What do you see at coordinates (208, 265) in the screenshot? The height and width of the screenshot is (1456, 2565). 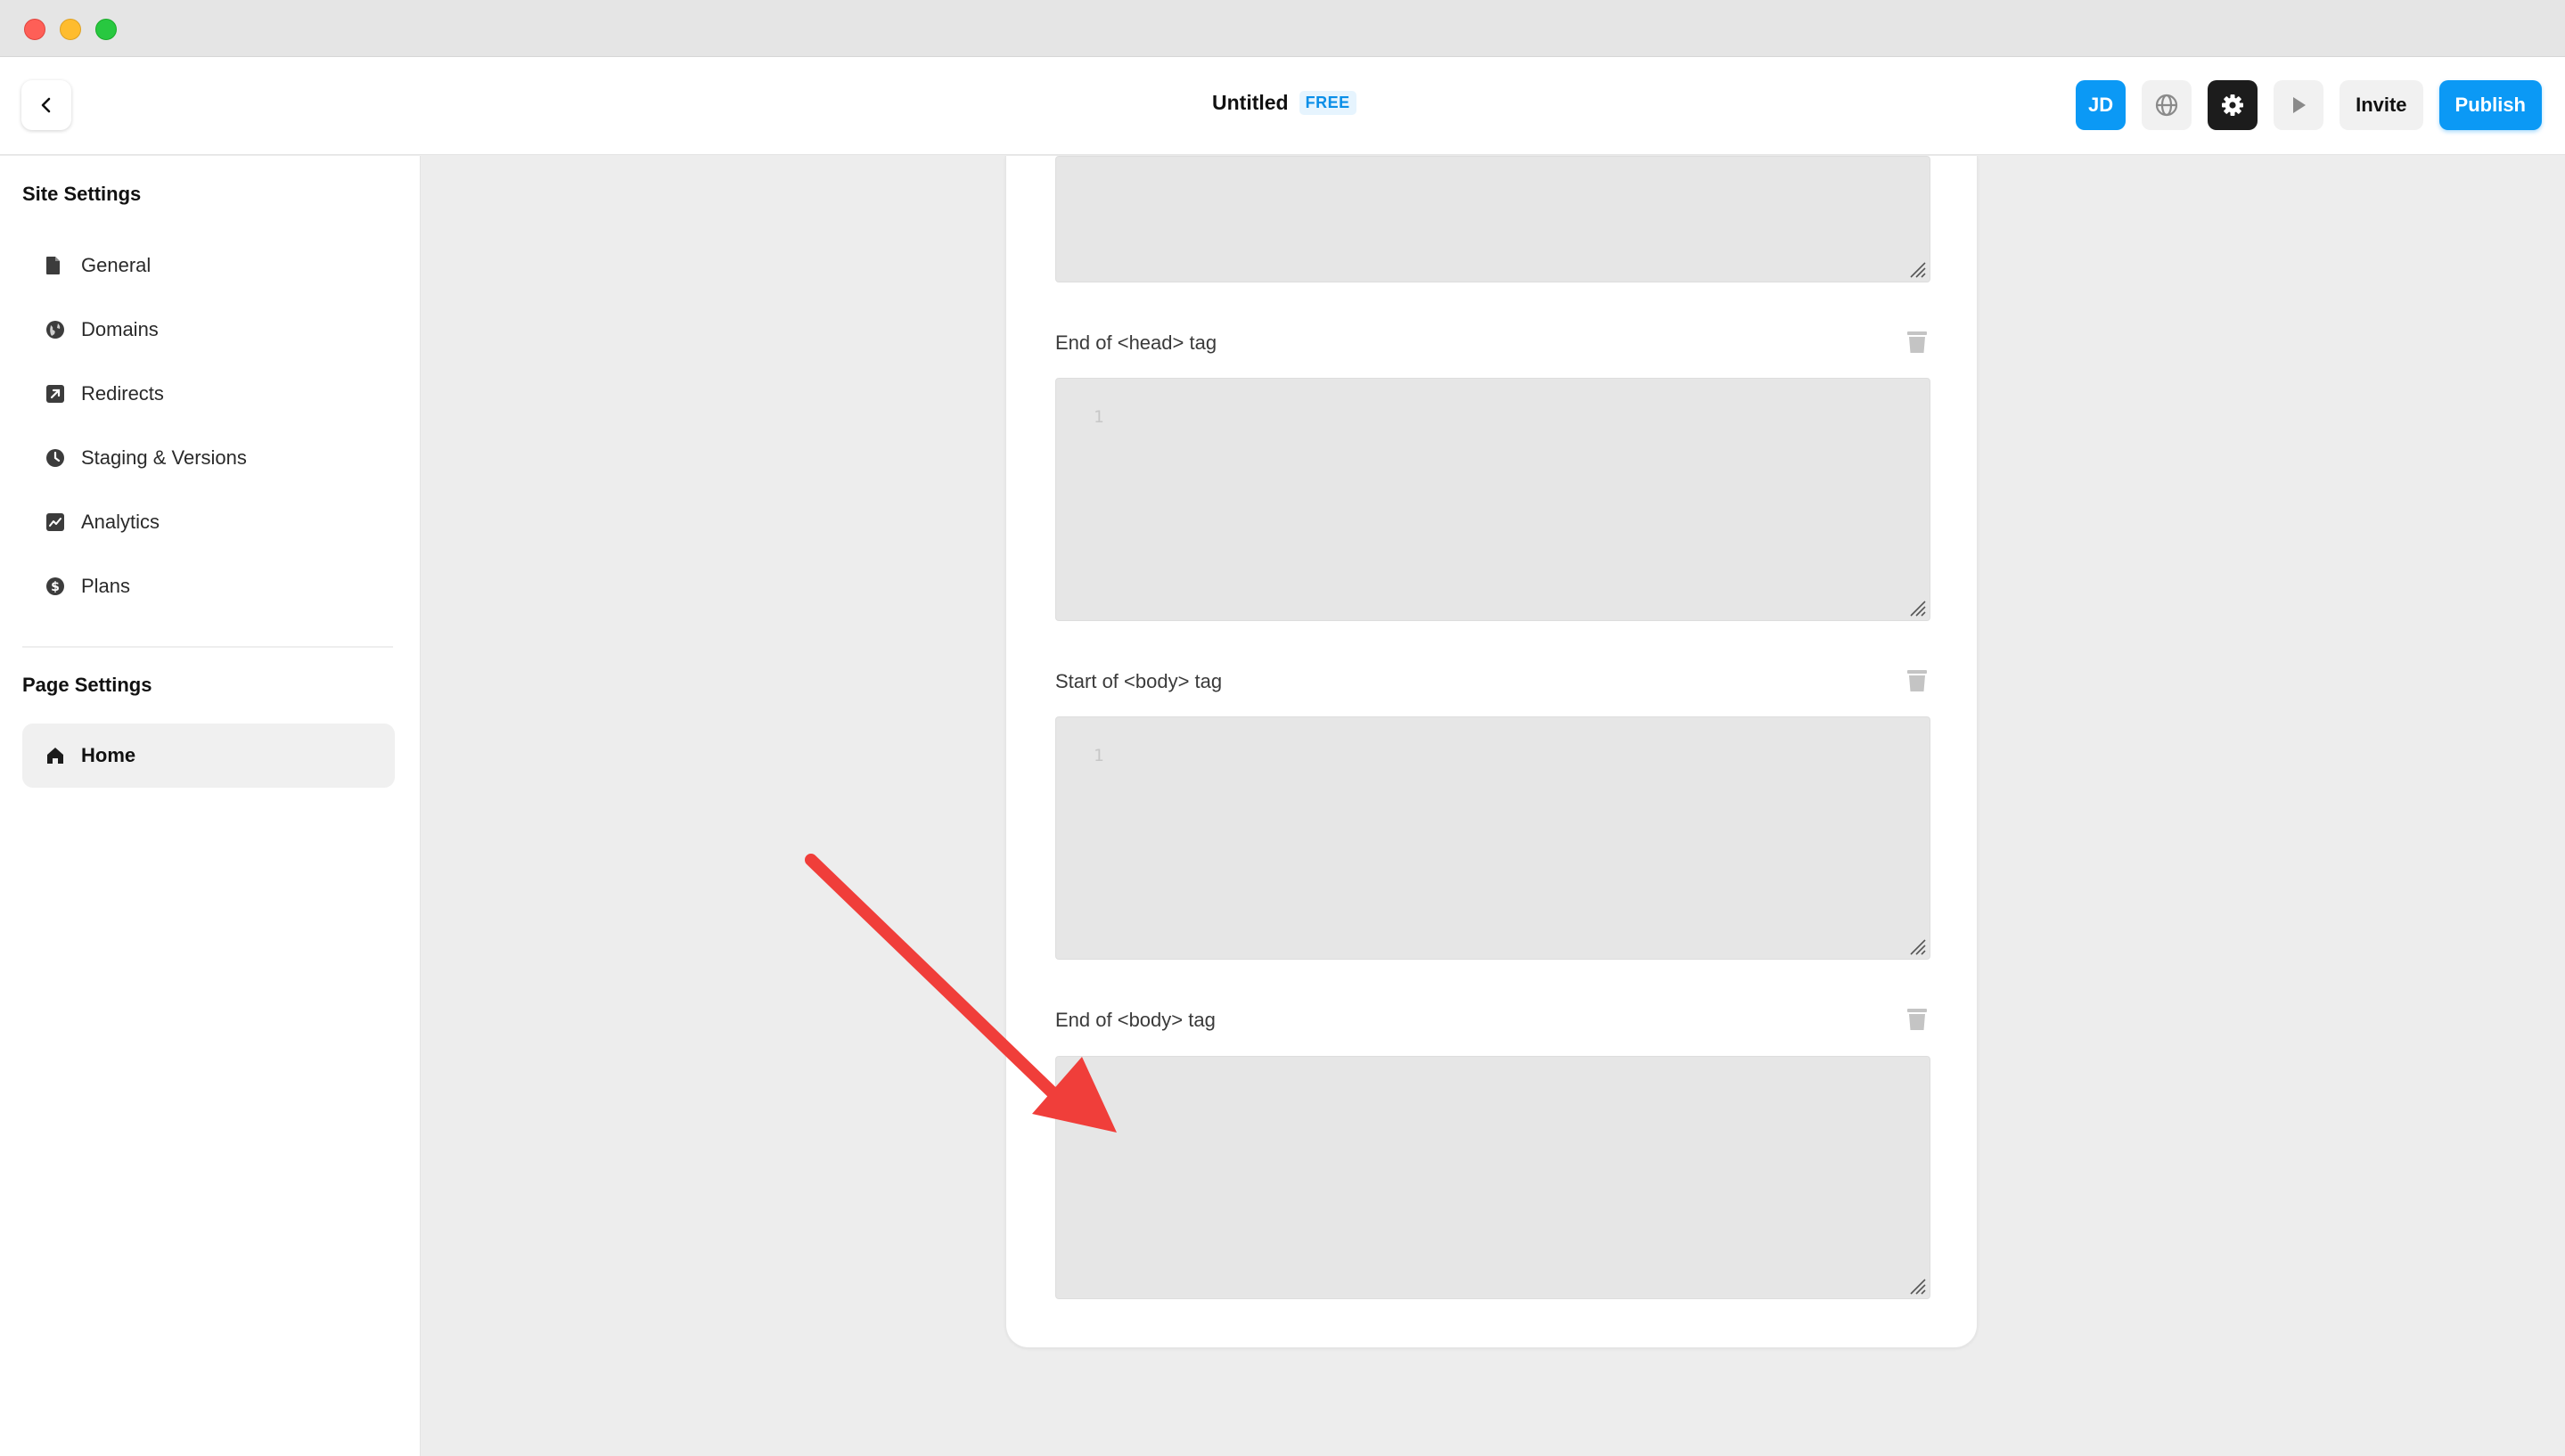 I see `sidebar-item-general: General` at bounding box center [208, 265].